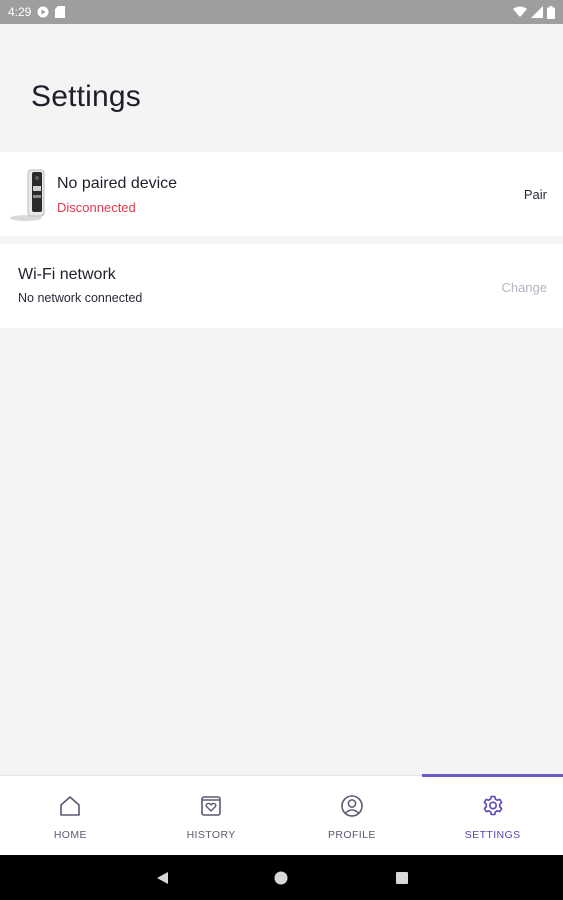 This screenshot has height=900, width=563. Describe the element at coordinates (352, 806) in the screenshot. I see `profile-icon` at that location.